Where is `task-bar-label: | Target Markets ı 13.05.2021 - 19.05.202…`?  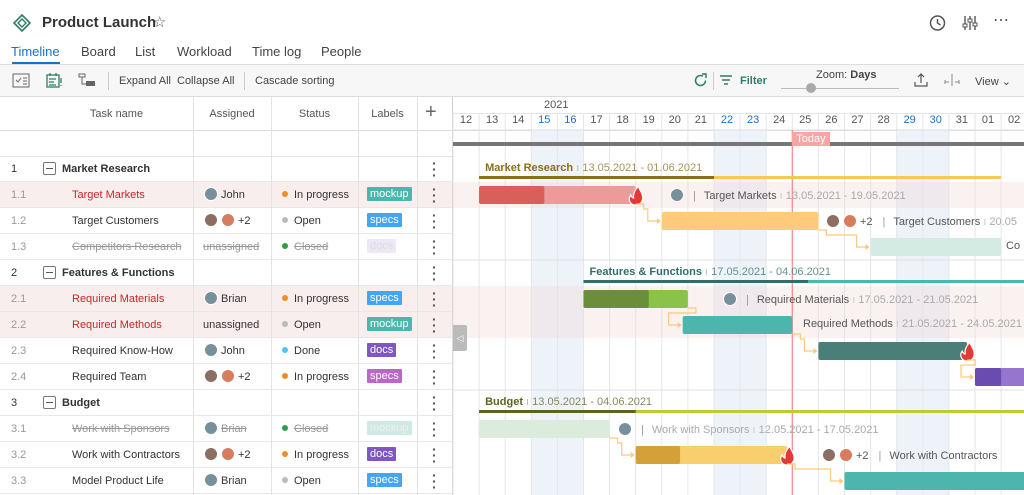 task-bar-label: | Target Markets ı 13.05.2021 - 19.05.202… is located at coordinates (788, 195).